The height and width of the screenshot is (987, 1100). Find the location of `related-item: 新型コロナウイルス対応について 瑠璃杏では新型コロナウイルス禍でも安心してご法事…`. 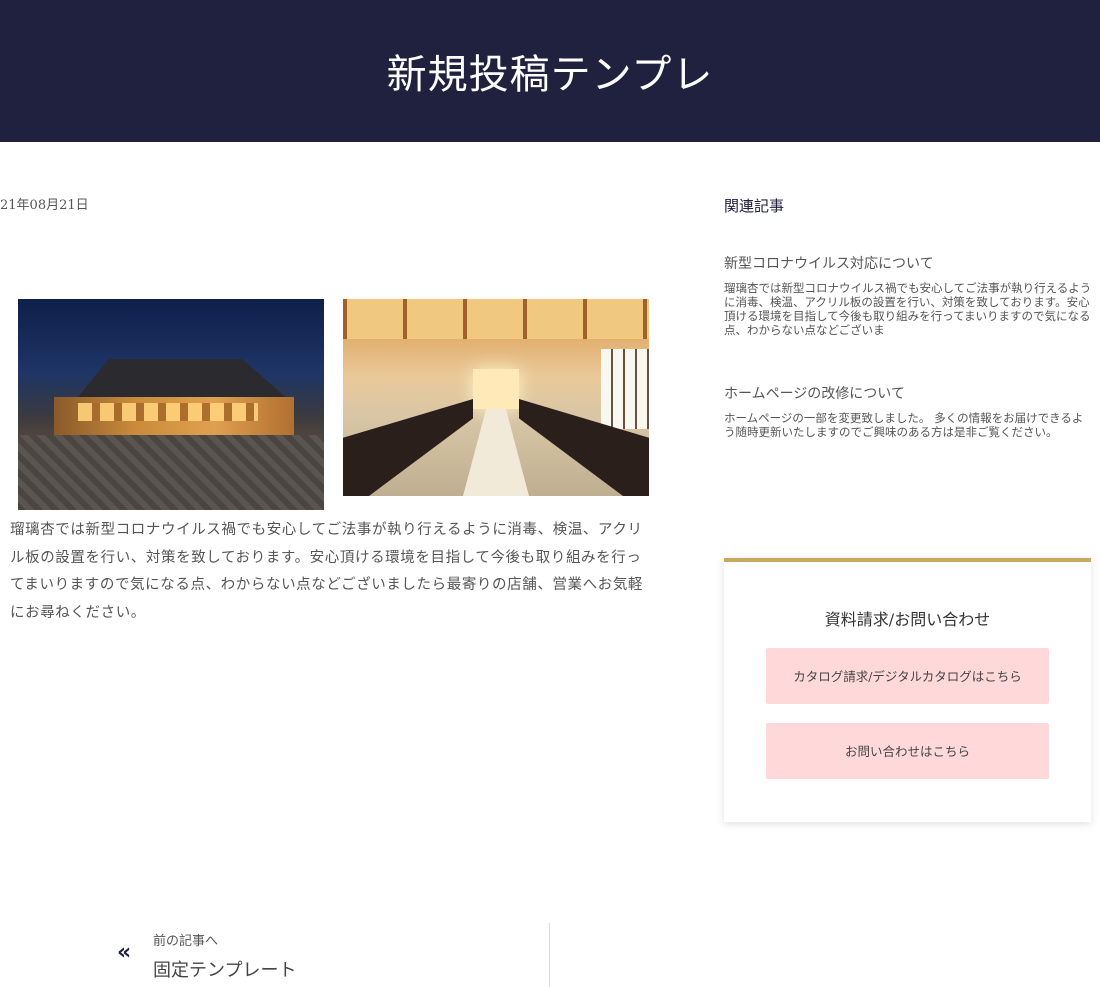

related-item: 新型コロナウイルス対応について 瑠璃杏では新型コロナウイルス禍でも安心してご法事… is located at coordinates (908, 295).